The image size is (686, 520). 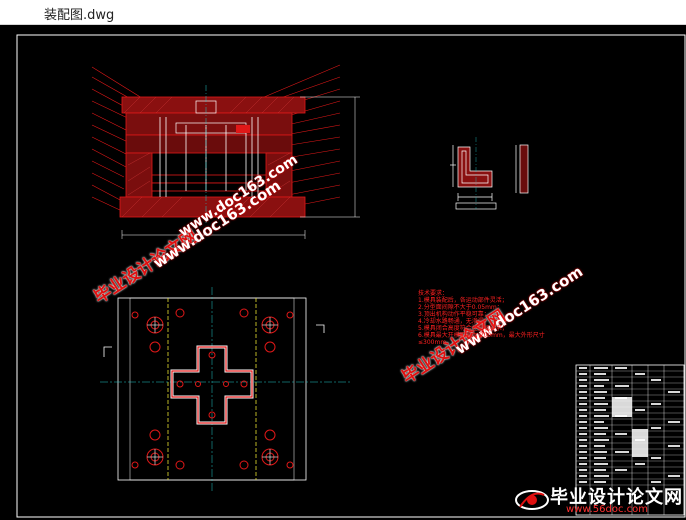 I want to click on note-line: 3.顶出机构动作平稳可靠；, so click(x=454, y=314).